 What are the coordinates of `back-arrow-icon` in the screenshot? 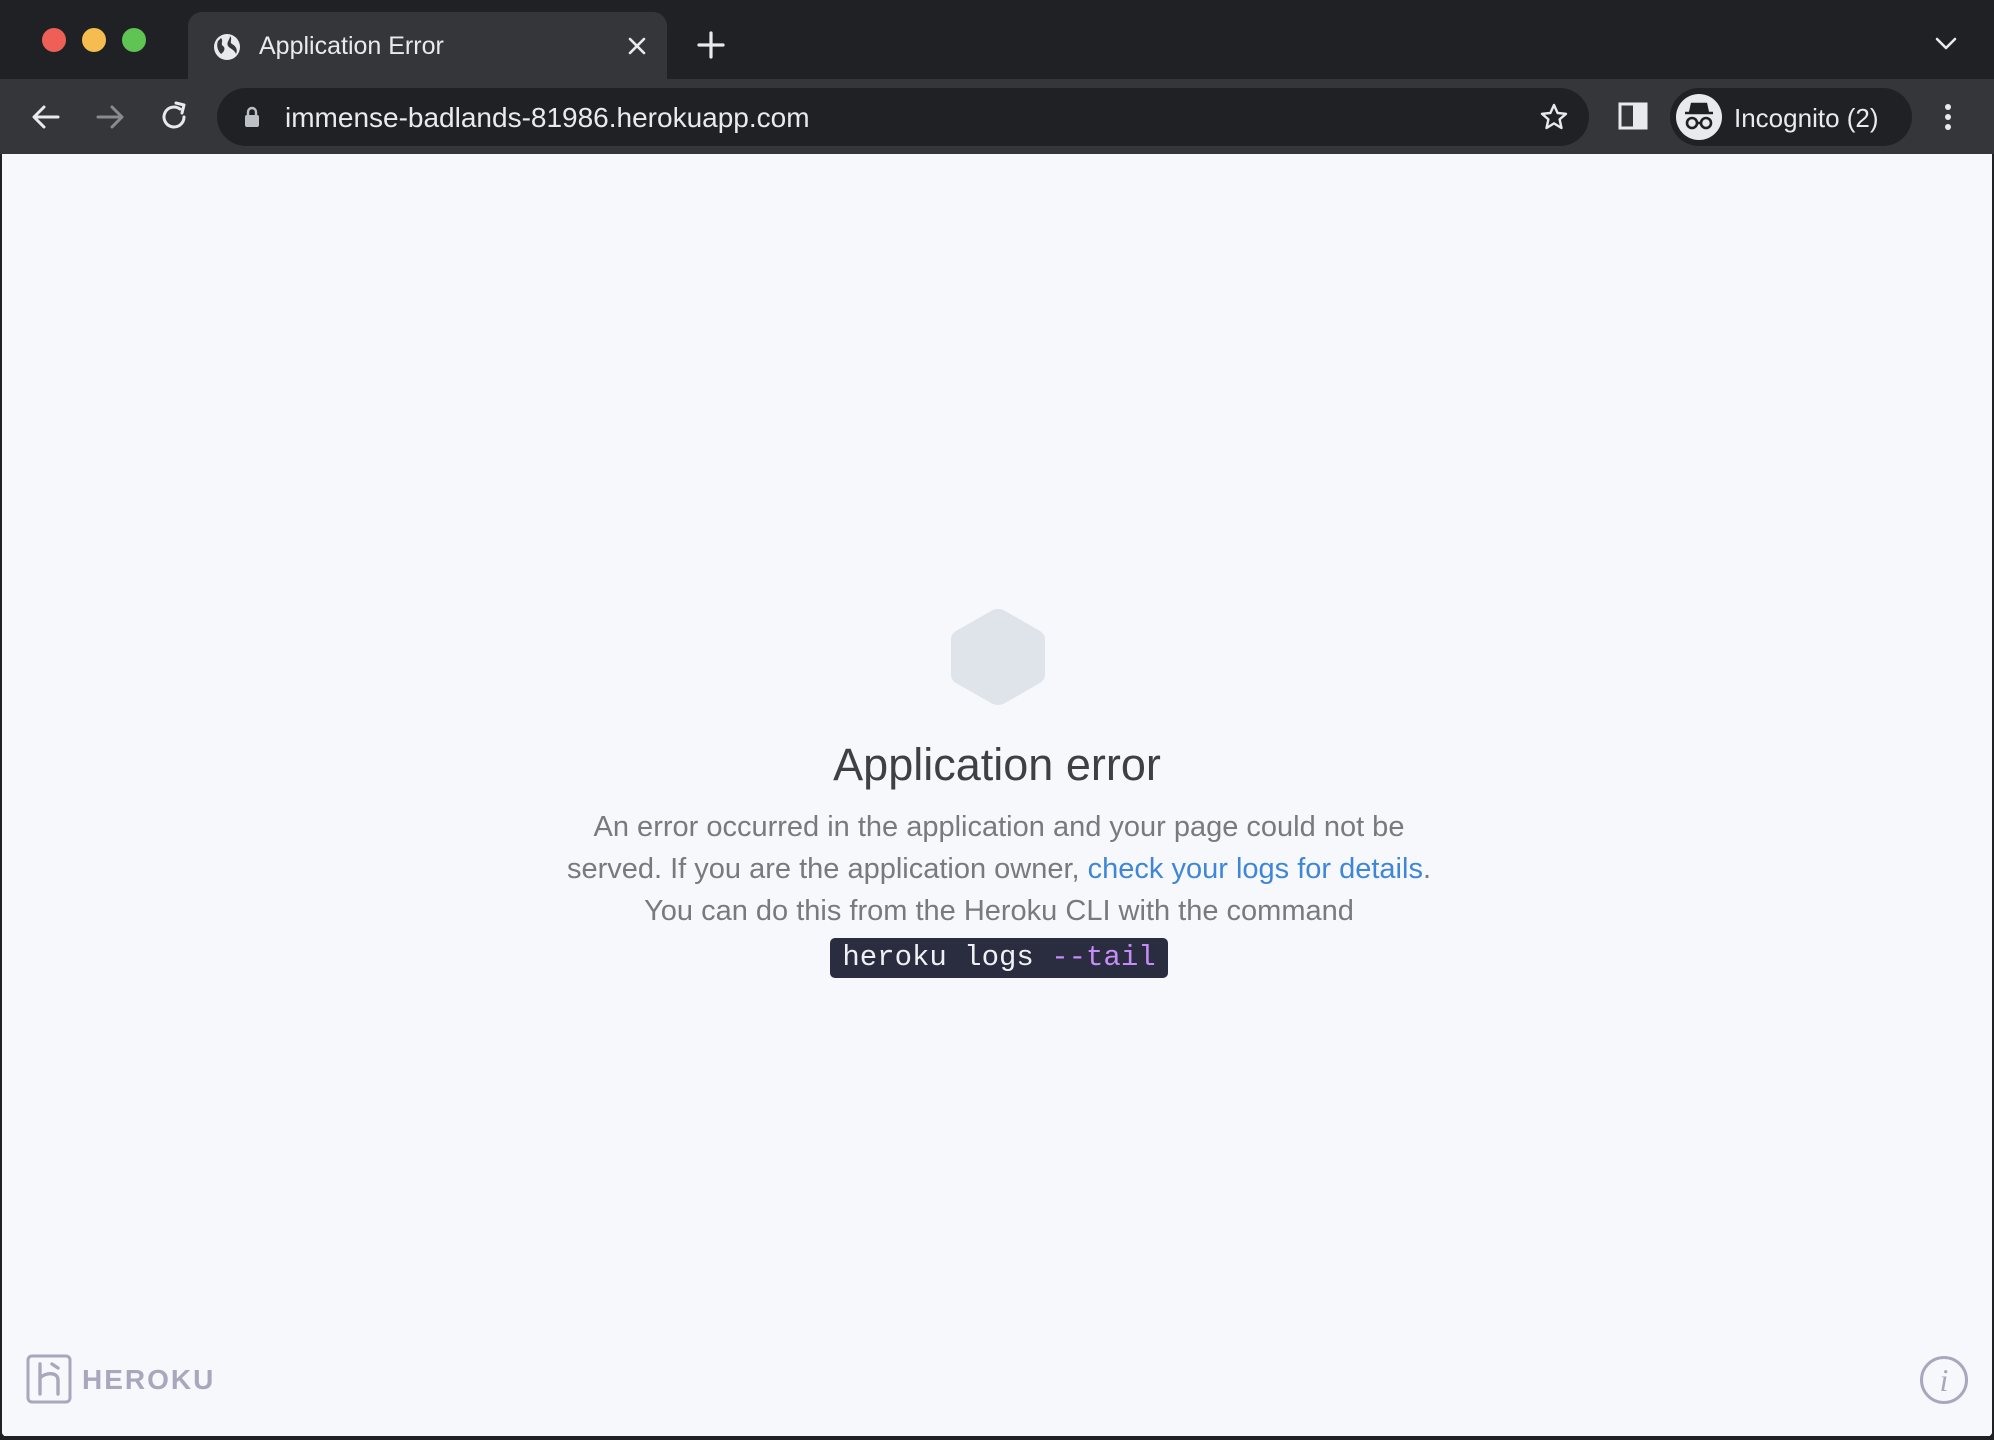 It's located at (46, 117).